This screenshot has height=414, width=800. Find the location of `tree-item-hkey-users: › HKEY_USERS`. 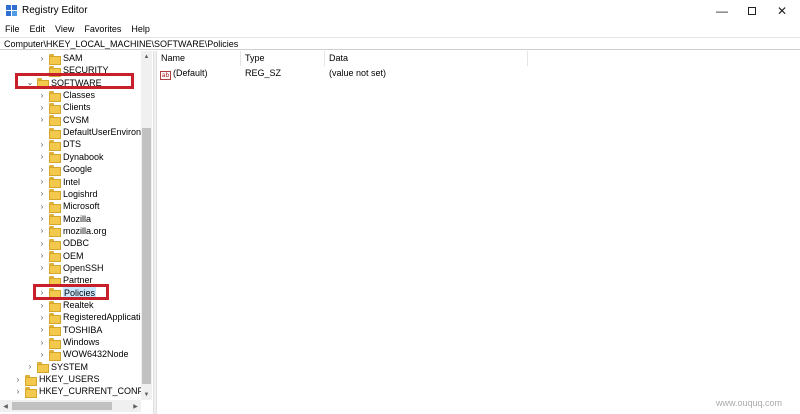

tree-item-hkey-users: › HKEY_USERS is located at coordinates (57, 379).